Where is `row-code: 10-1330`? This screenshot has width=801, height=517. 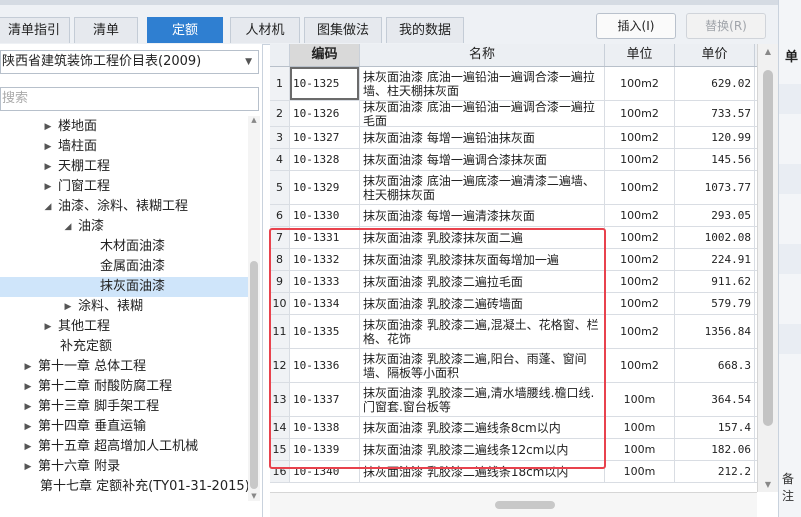
row-code: 10-1330 is located at coordinates (325, 215).